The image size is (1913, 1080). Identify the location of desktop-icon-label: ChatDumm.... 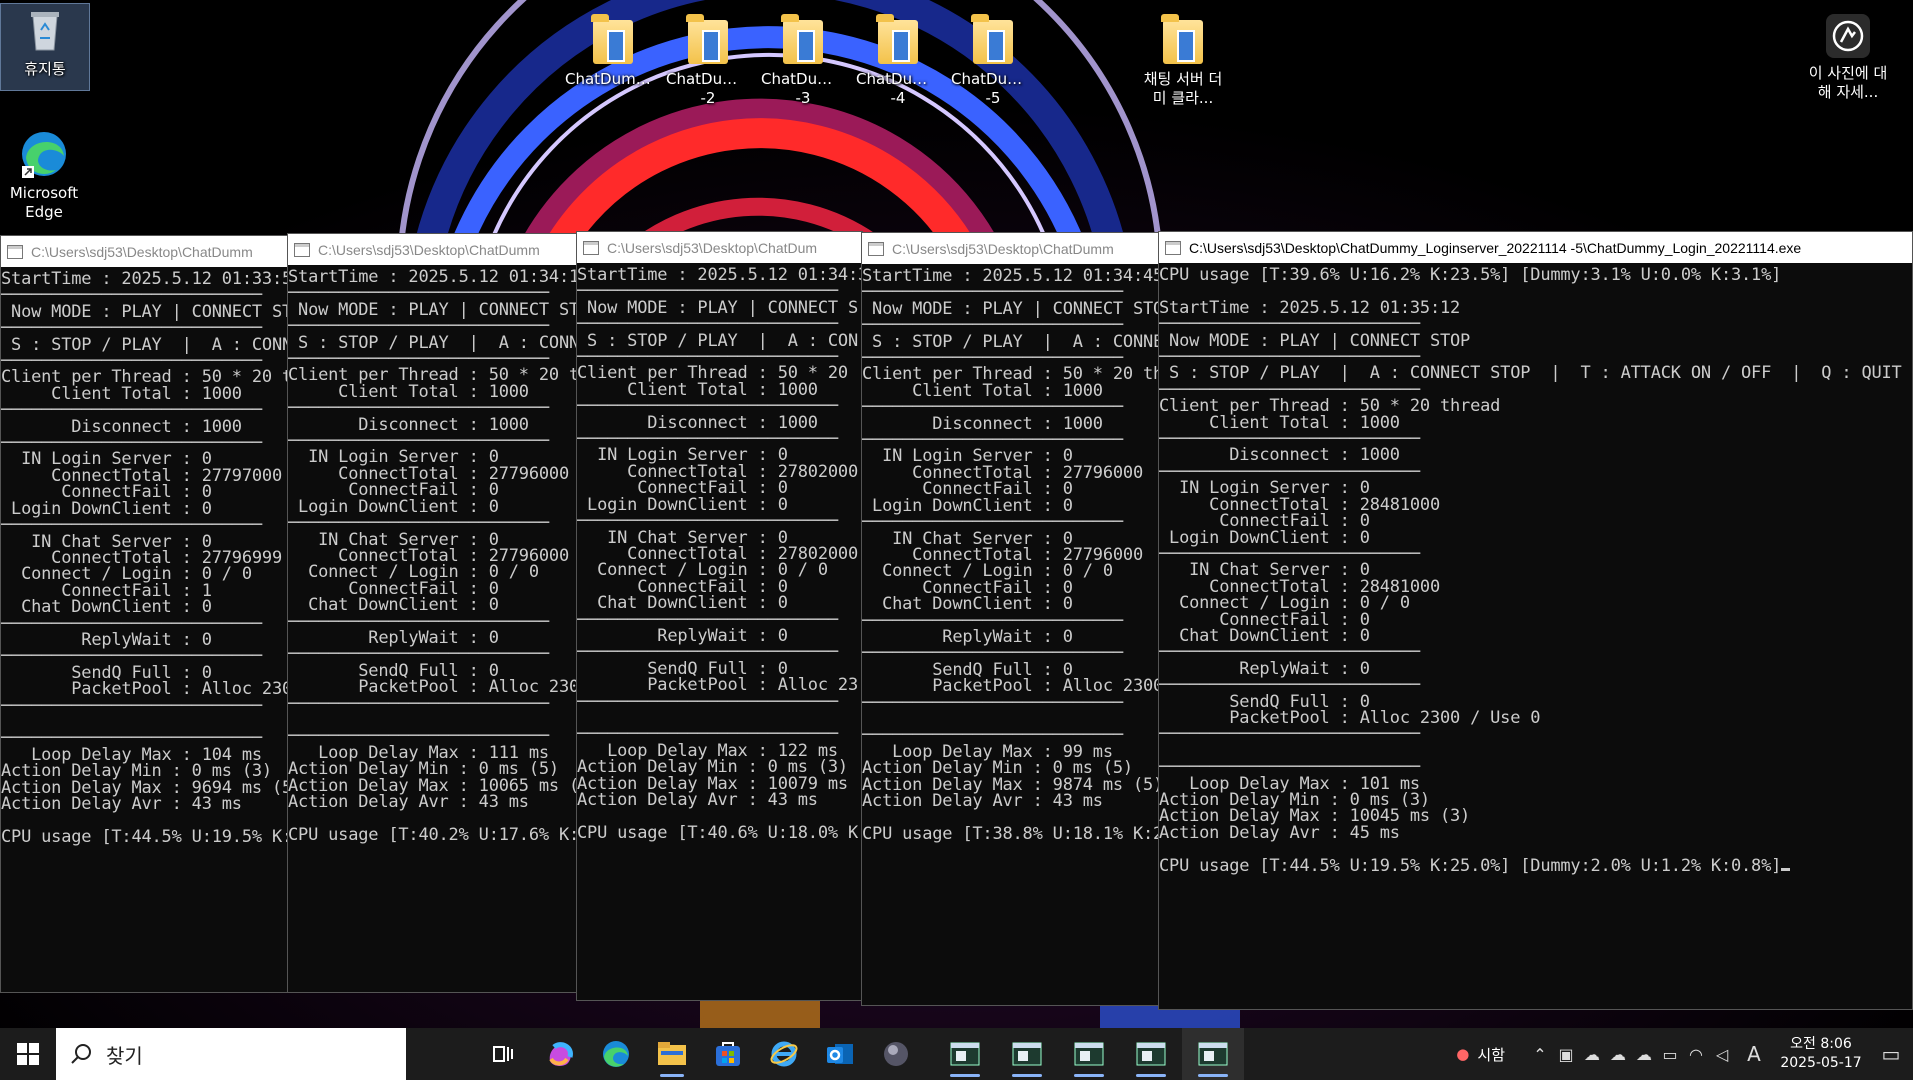
(613, 79).